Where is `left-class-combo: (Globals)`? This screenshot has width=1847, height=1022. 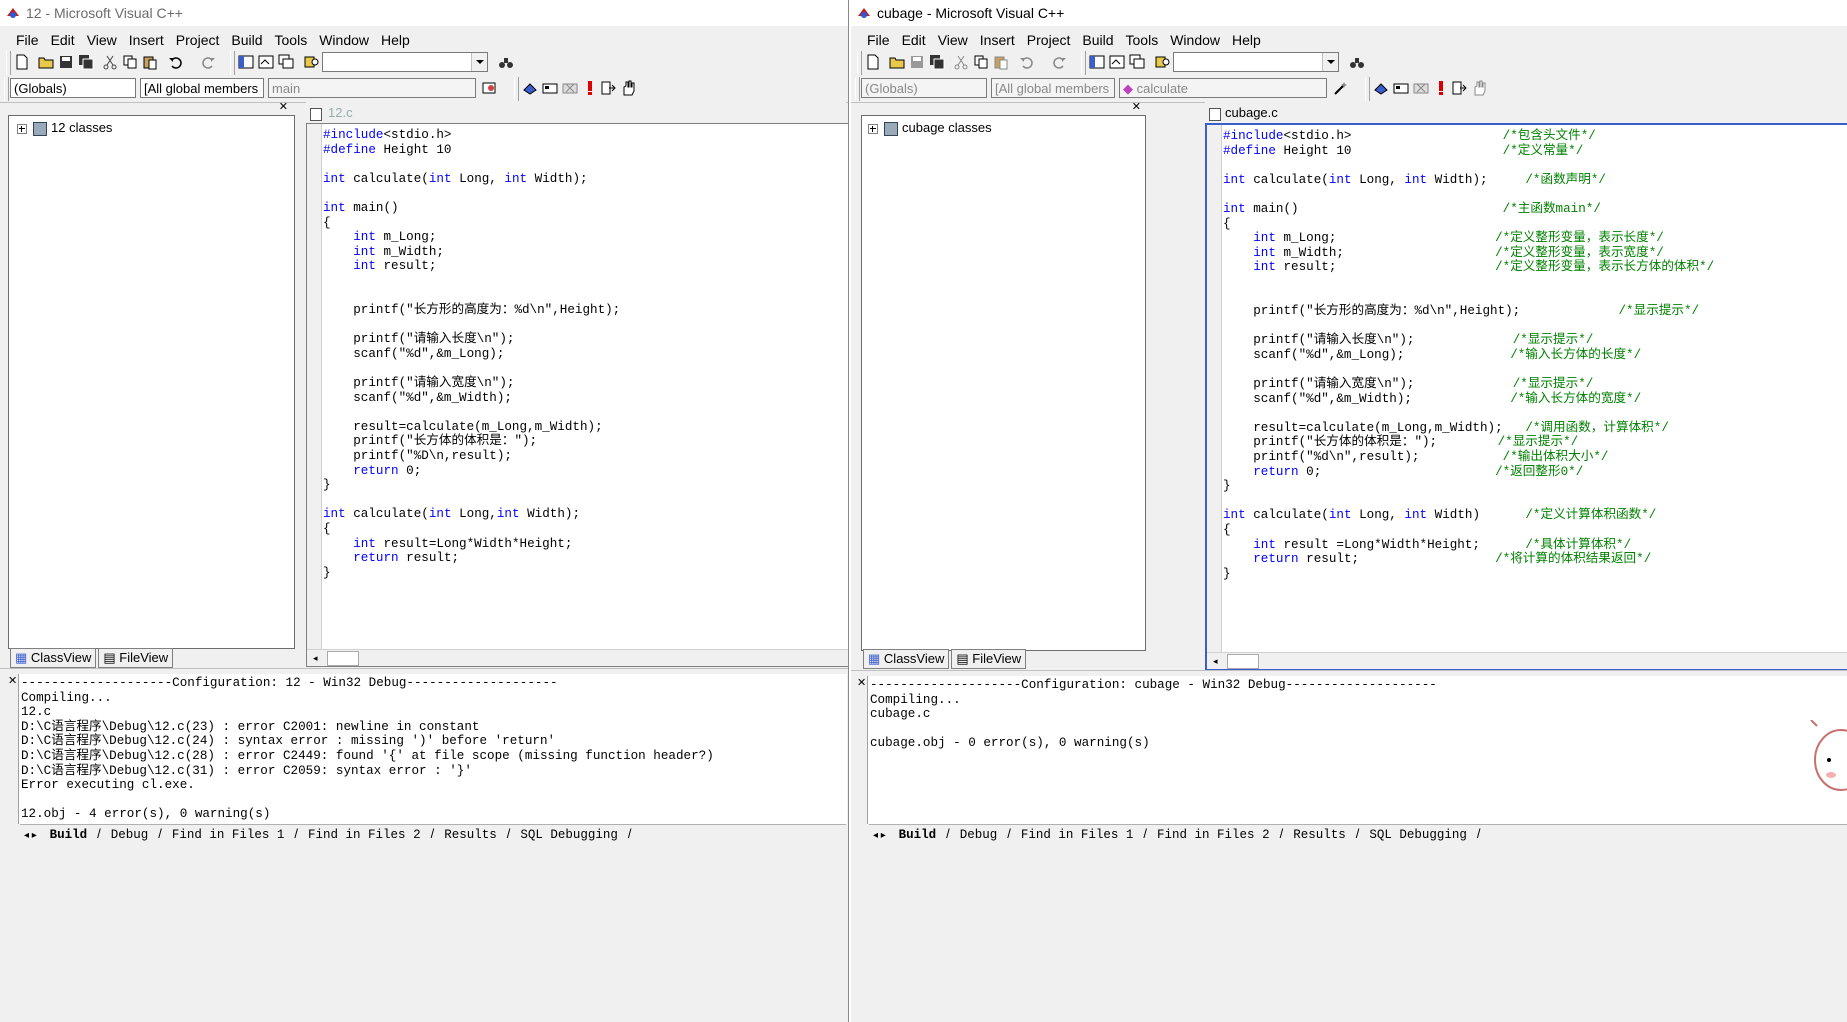
left-class-combo: (Globals) is located at coordinates (73, 88).